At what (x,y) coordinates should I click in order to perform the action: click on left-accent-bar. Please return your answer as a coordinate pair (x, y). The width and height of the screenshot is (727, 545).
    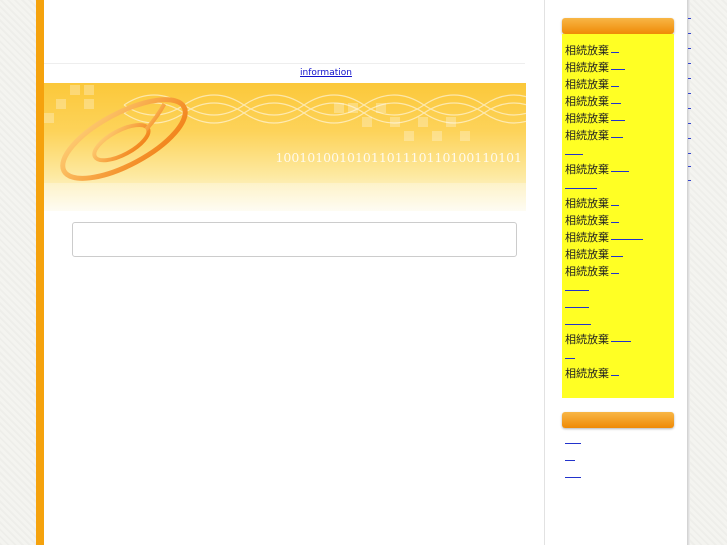
    Looking at the image, I should click on (40, 272).